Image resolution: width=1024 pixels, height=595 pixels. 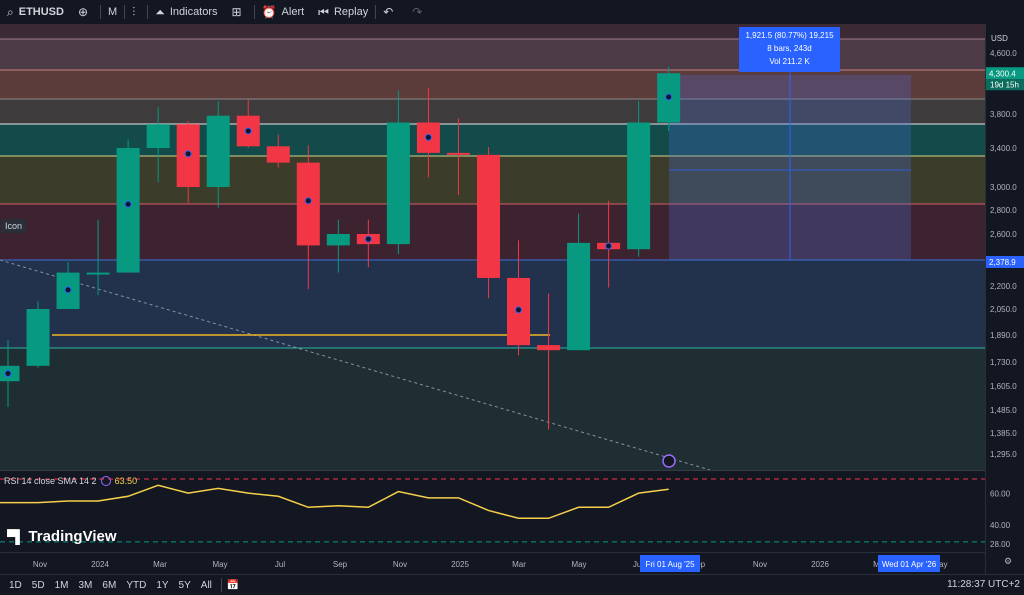 What do you see at coordinates (351, 12) in the screenshot?
I see `replay-label: Replay` at bounding box center [351, 12].